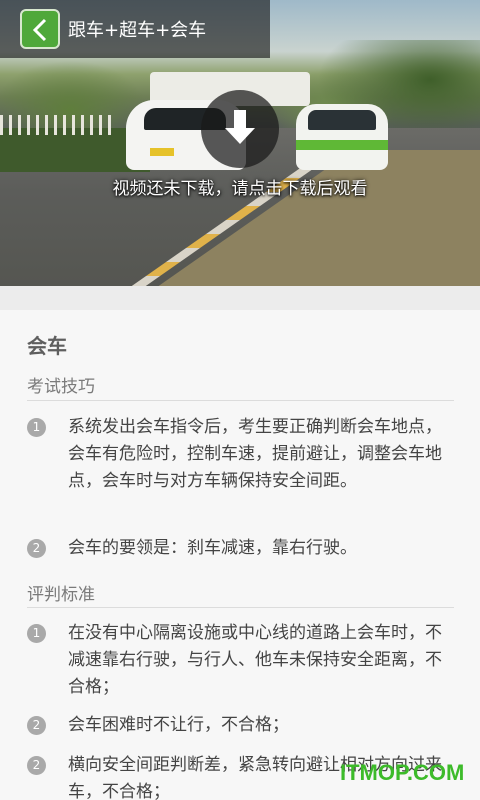 The image size is (480, 800). What do you see at coordinates (61, 595) in the screenshot?
I see `criteria-heading: 评判标准` at bounding box center [61, 595].